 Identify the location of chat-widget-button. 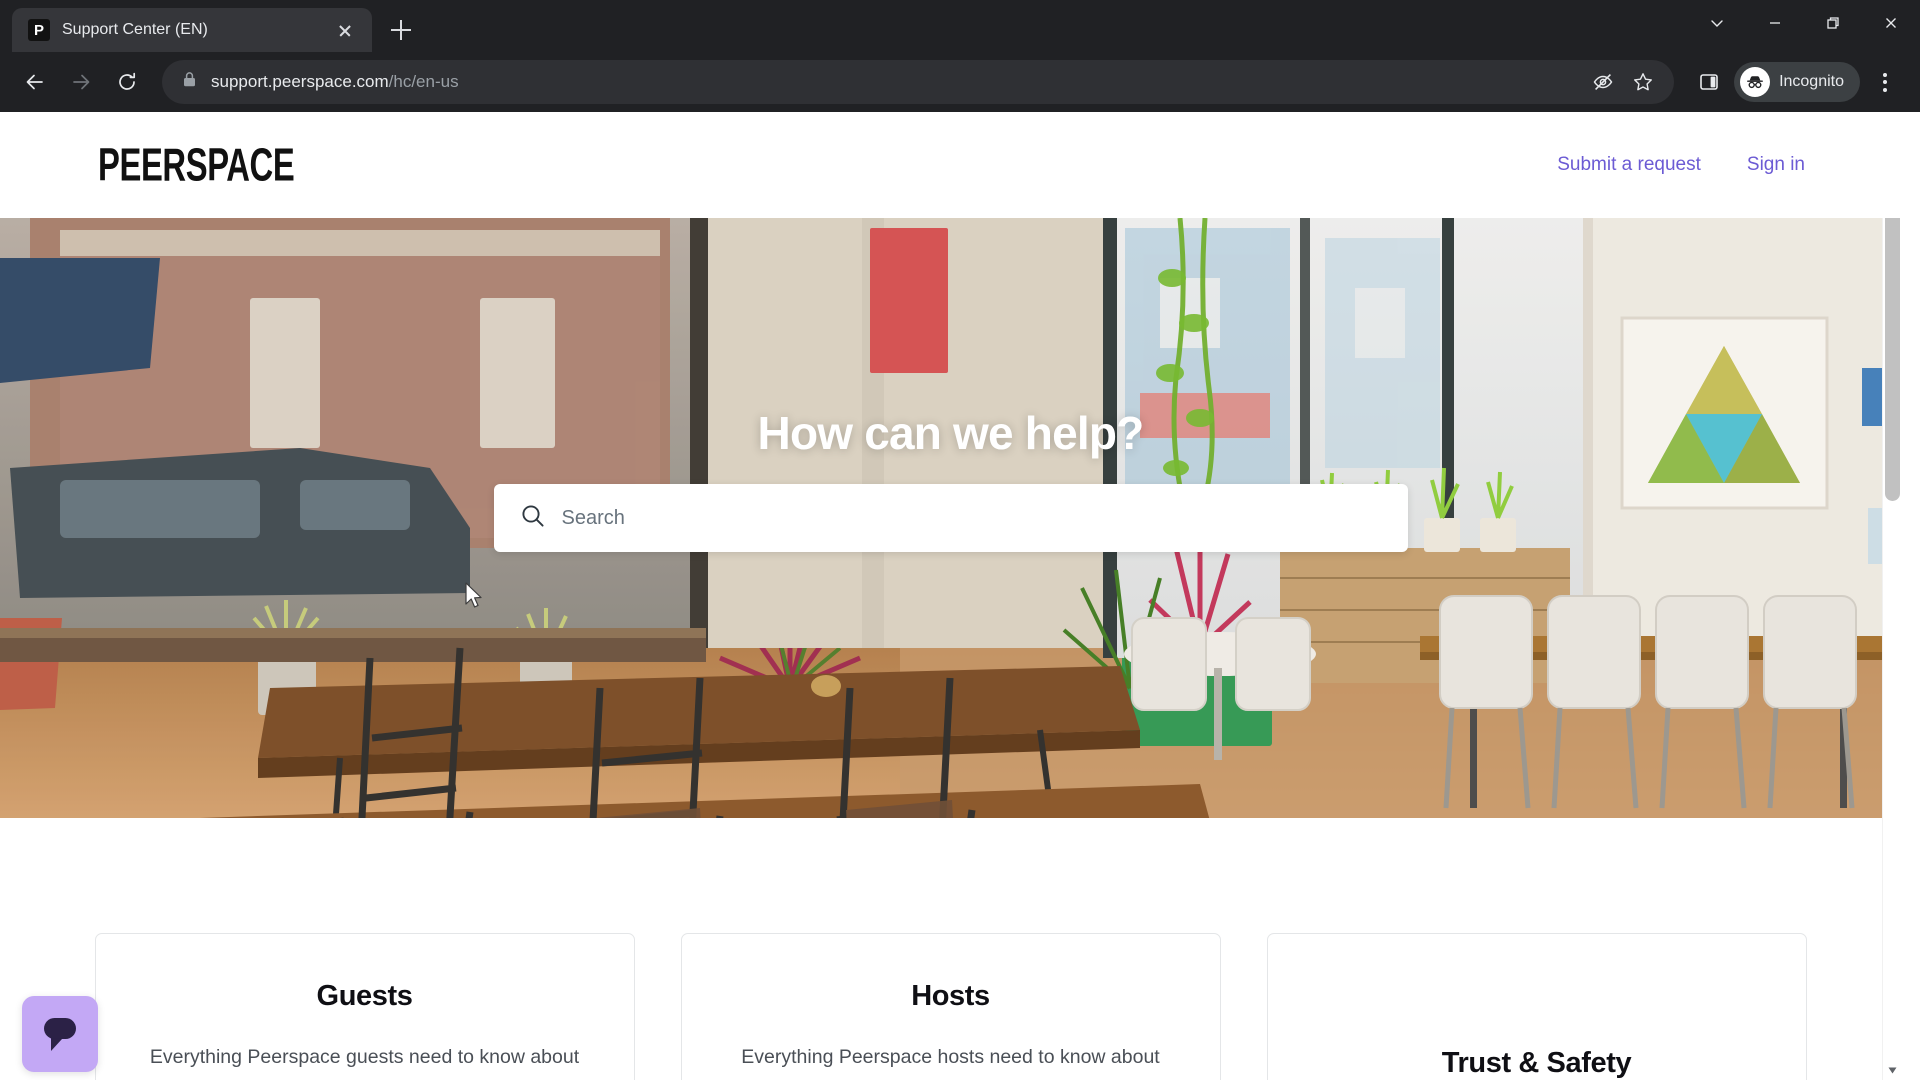
(60, 1034).